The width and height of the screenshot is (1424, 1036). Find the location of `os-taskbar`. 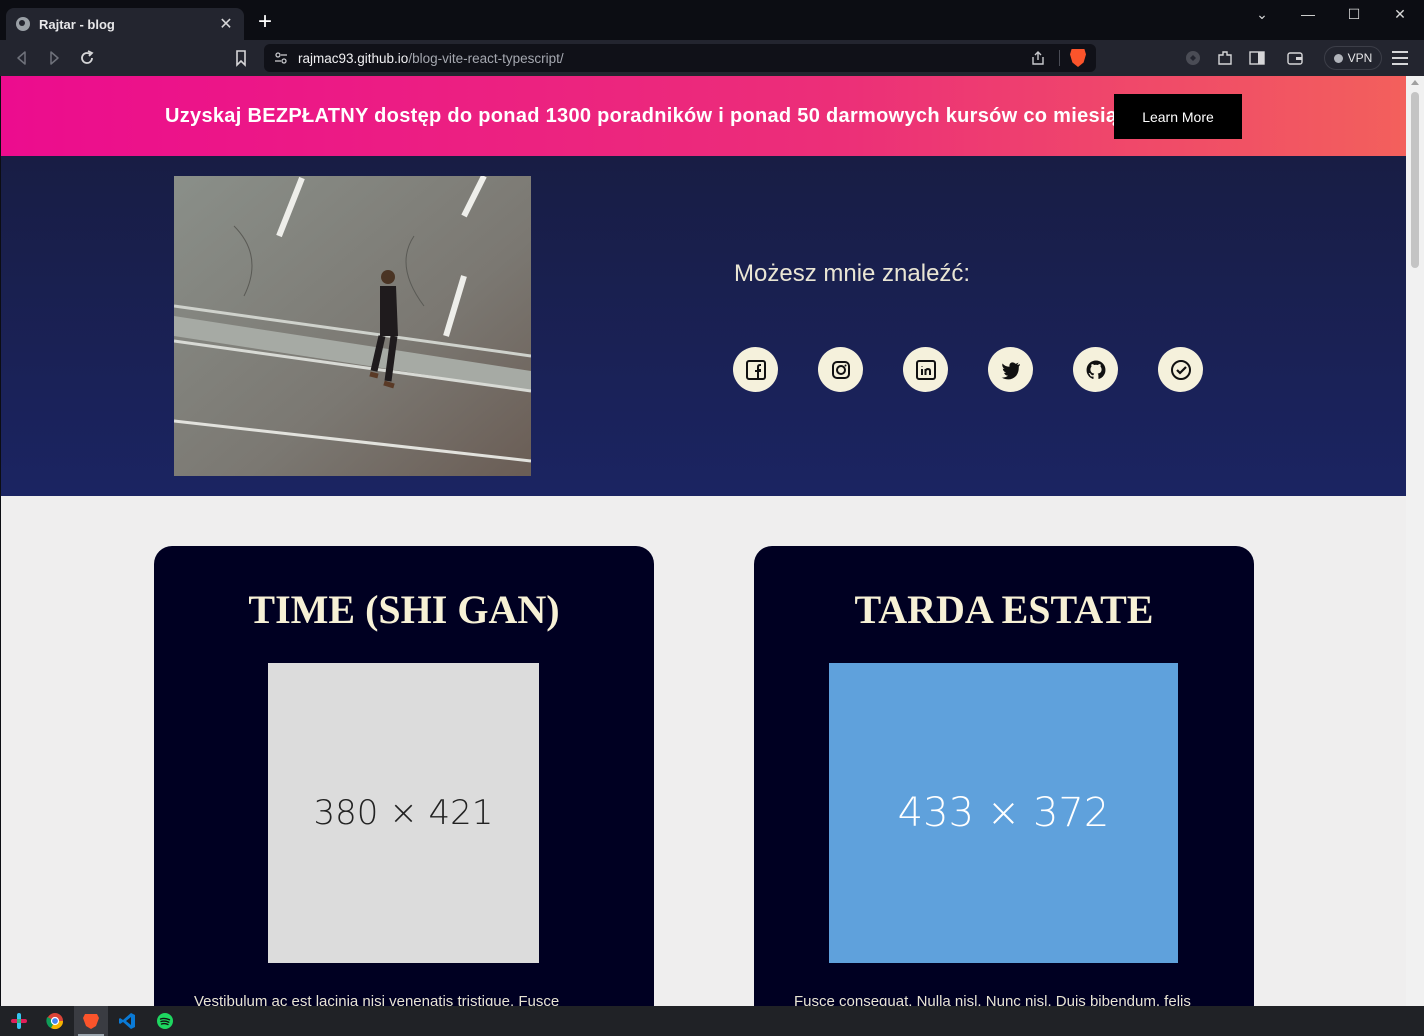

os-taskbar is located at coordinates (712, 1021).